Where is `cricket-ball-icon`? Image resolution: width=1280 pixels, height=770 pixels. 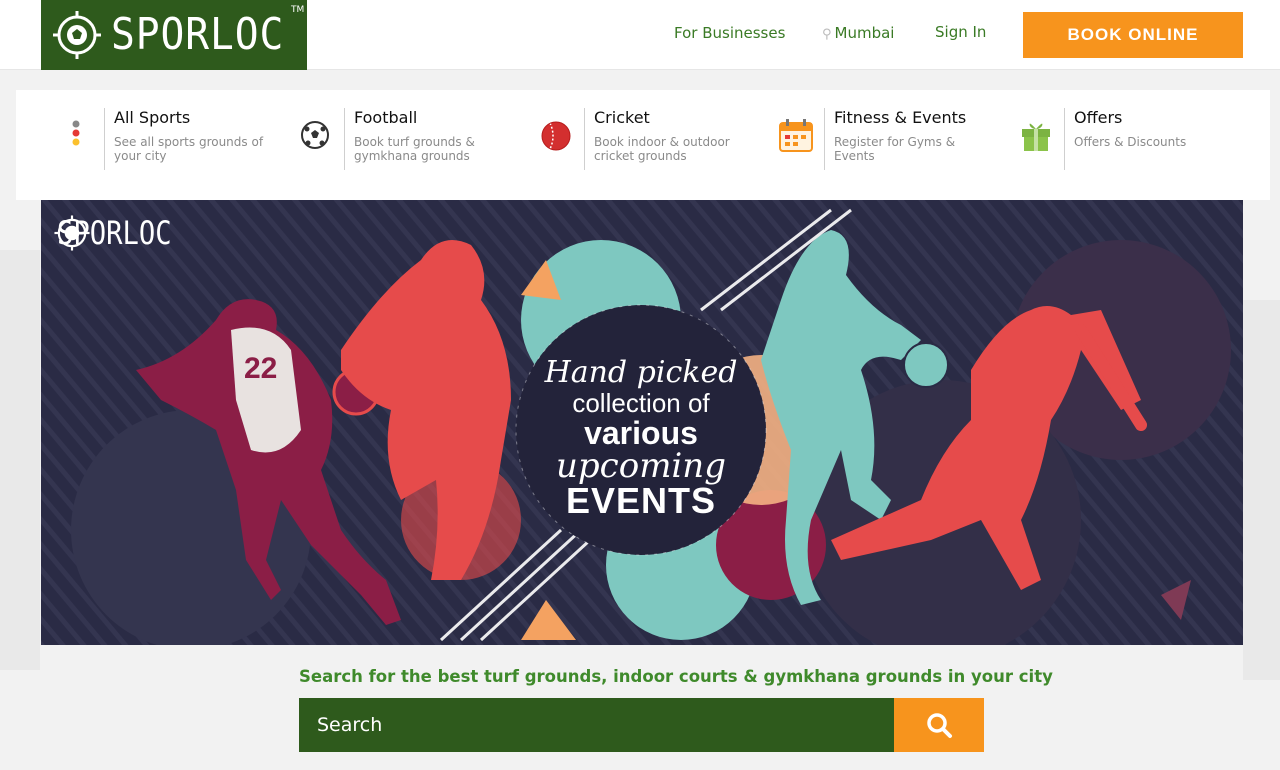
cricket-ball-icon is located at coordinates (556, 136).